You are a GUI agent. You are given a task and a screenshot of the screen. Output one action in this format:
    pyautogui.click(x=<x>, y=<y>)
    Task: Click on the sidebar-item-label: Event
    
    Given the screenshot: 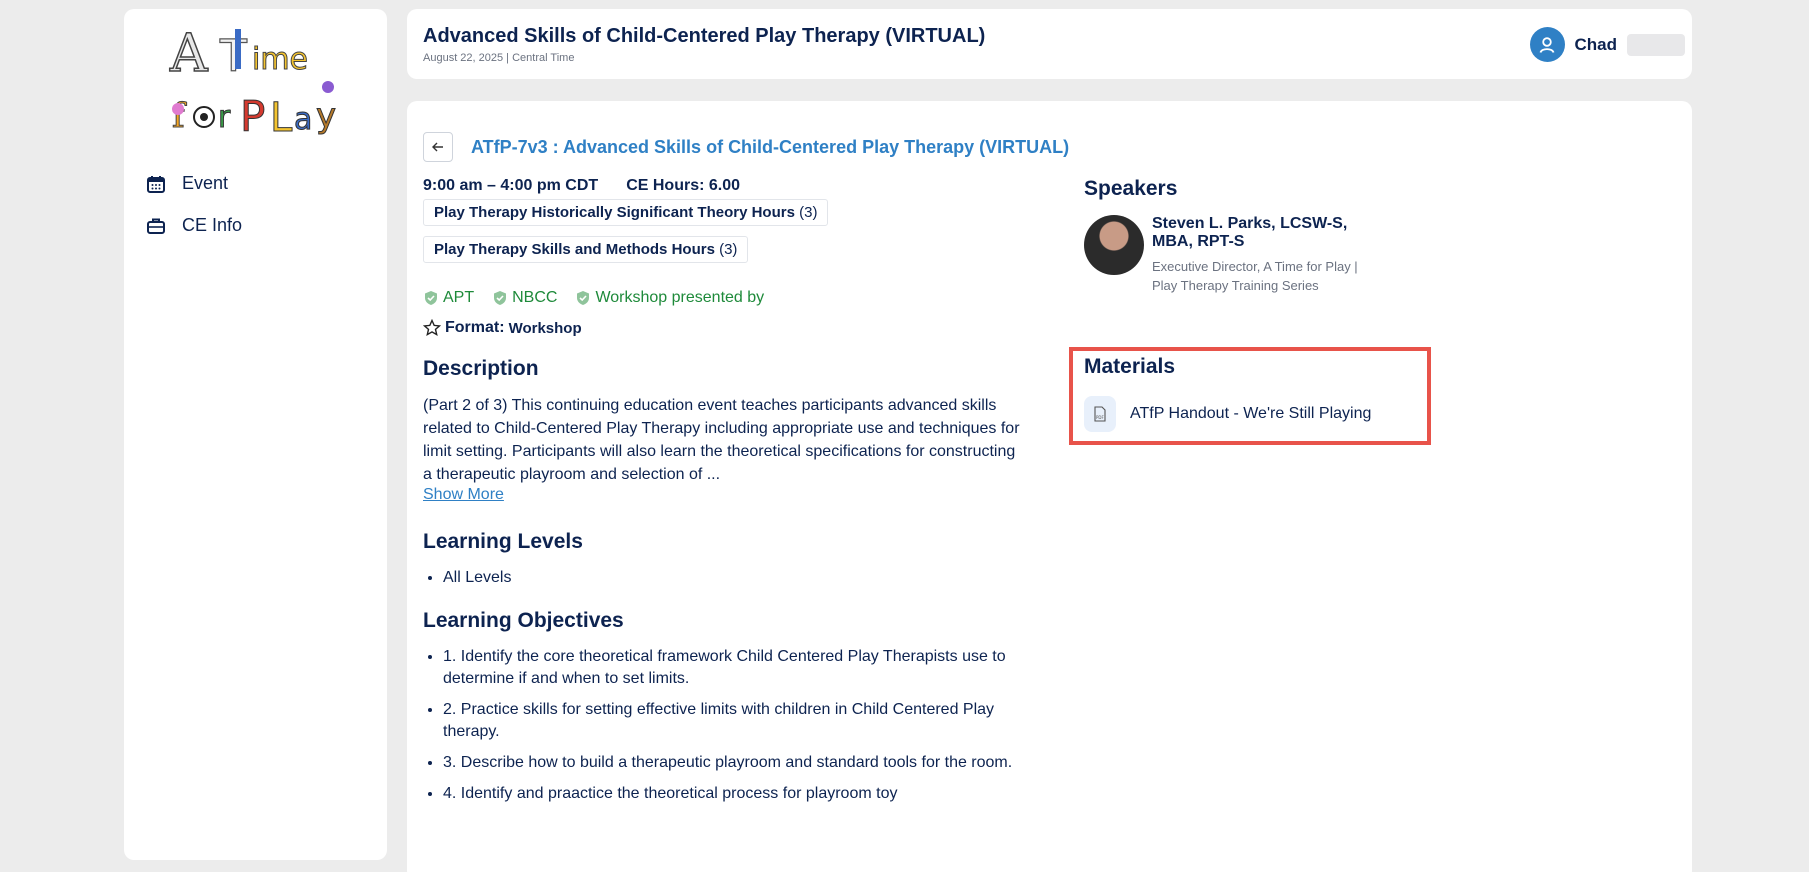 What is the action you would take?
    pyautogui.click(x=205, y=183)
    